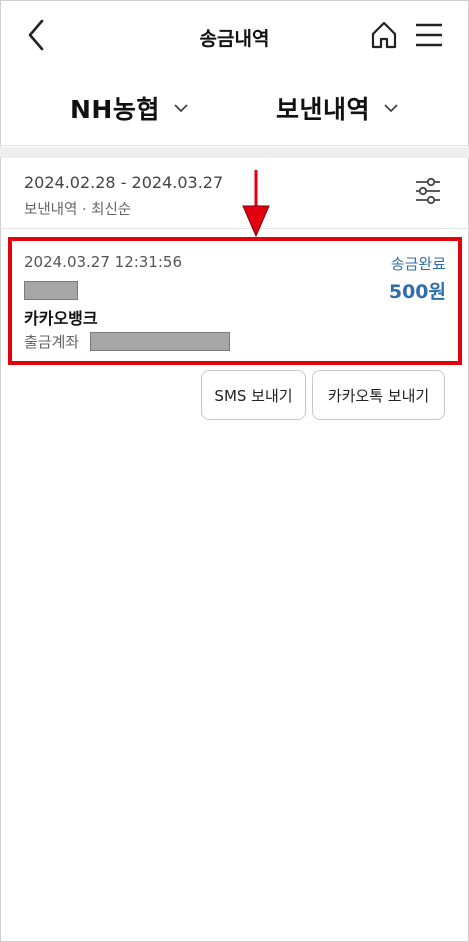 This screenshot has height=942, width=469. I want to click on redacted-account-number, so click(160, 341).